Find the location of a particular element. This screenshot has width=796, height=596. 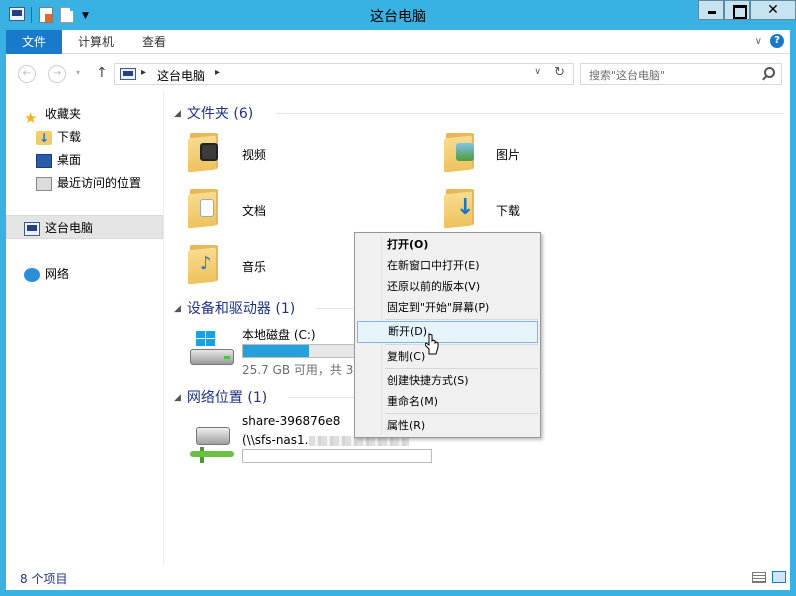

menu-item-restore-versions: 还原以前的版本(V) is located at coordinates (447, 287).